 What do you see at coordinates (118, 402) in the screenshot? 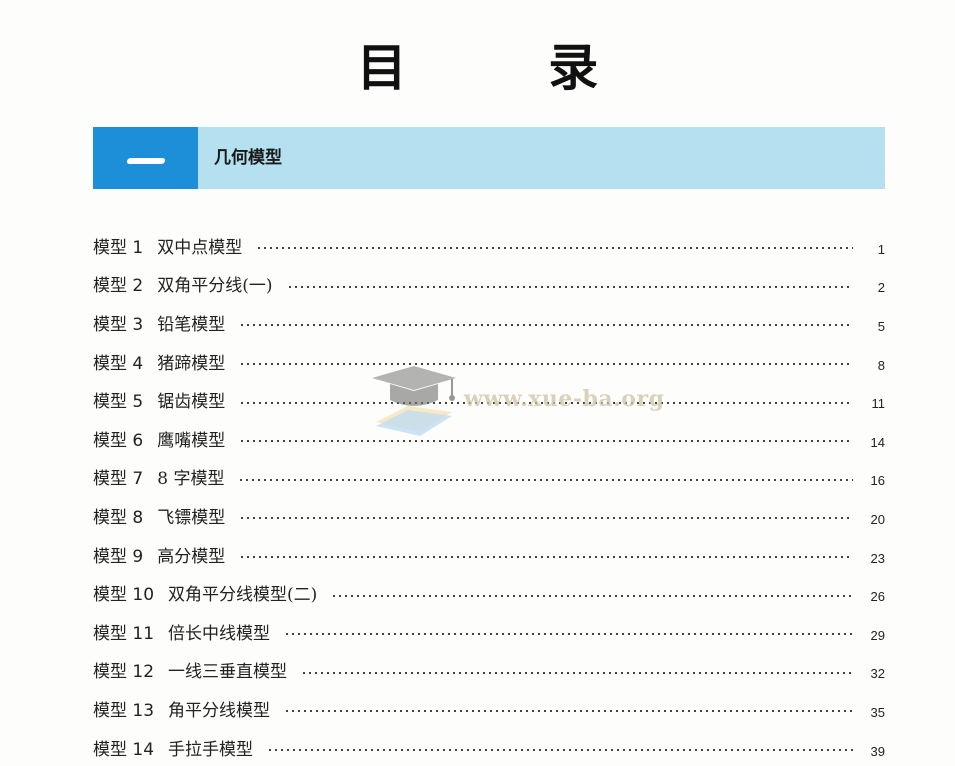
I see `entry-label: 模型 5` at bounding box center [118, 402].